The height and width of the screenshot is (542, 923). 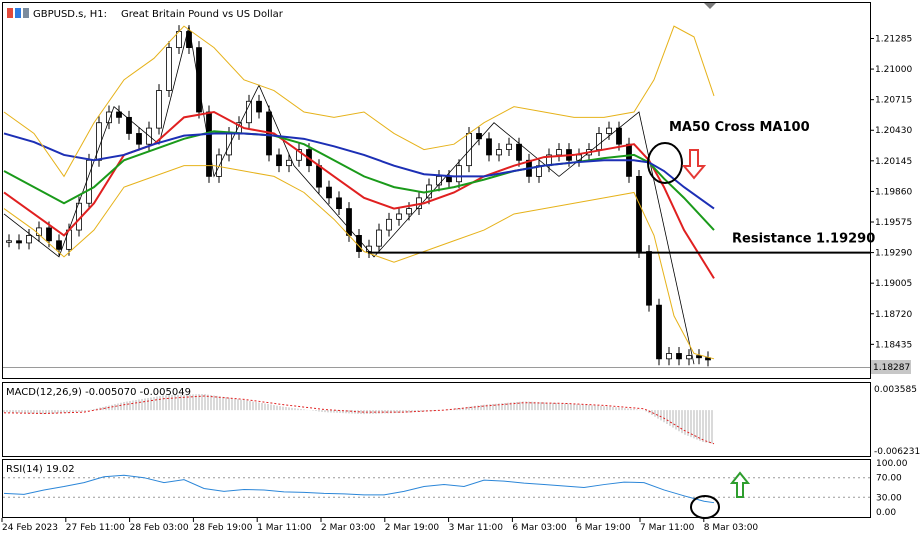 I want to click on macd-signal-line, so click(x=359, y=420).